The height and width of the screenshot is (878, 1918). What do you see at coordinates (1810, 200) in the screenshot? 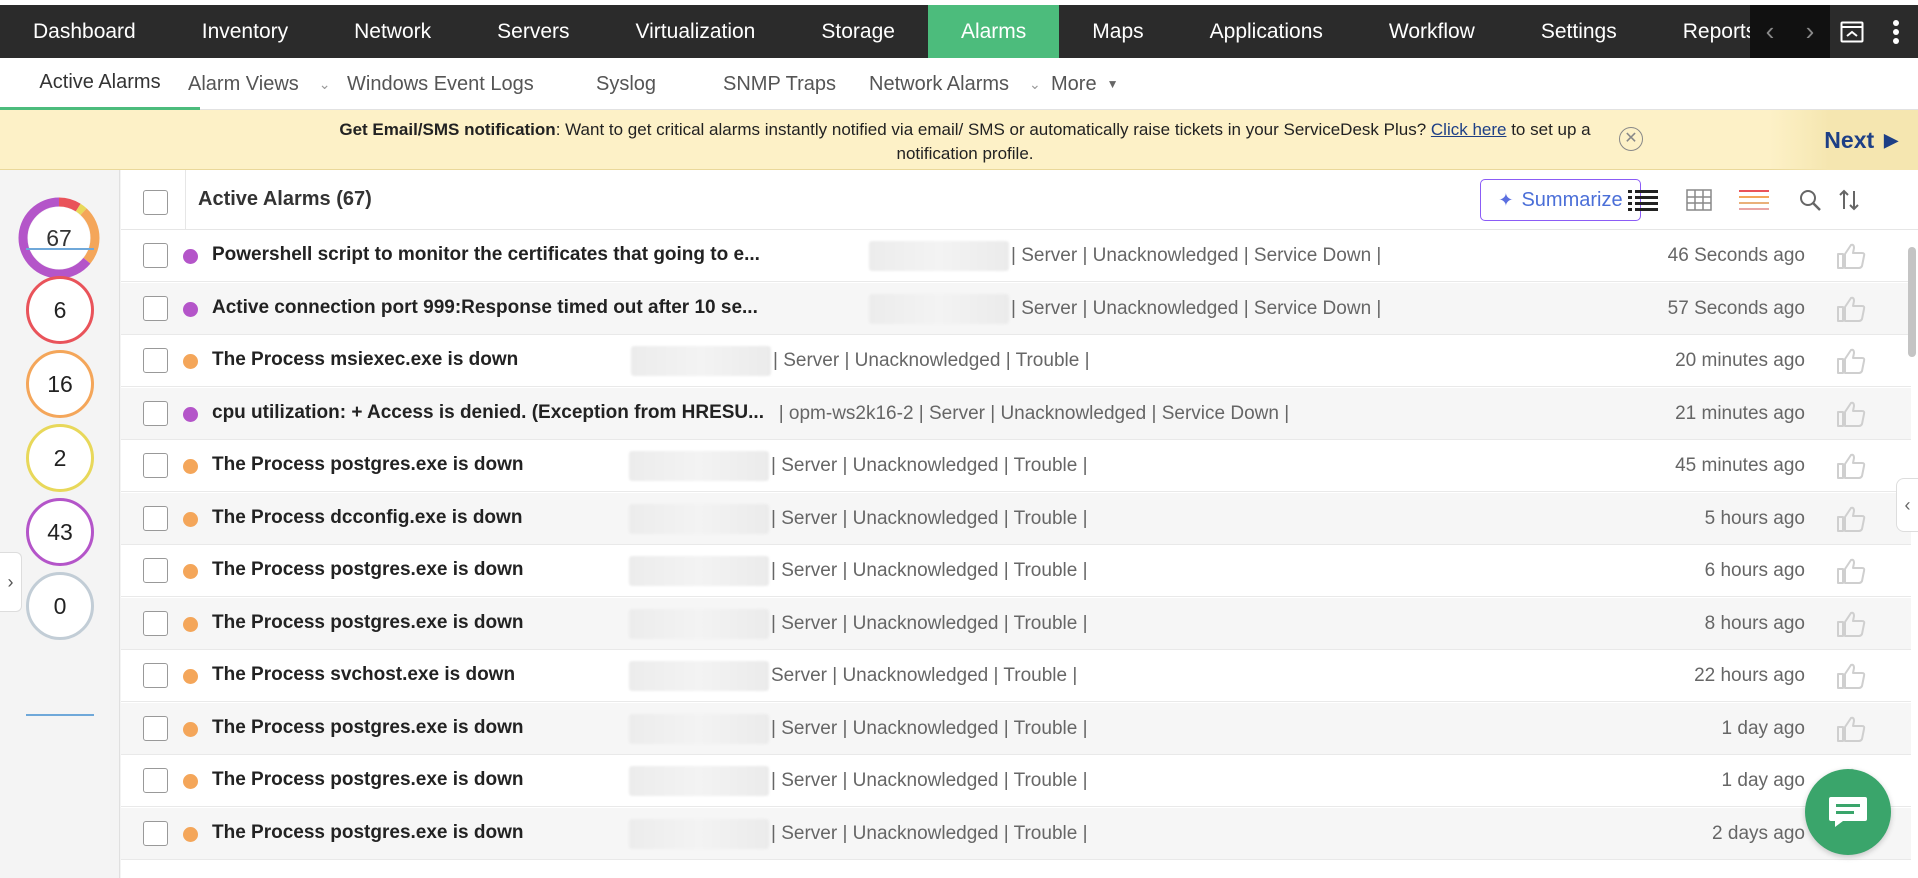
I see `search-icon` at bounding box center [1810, 200].